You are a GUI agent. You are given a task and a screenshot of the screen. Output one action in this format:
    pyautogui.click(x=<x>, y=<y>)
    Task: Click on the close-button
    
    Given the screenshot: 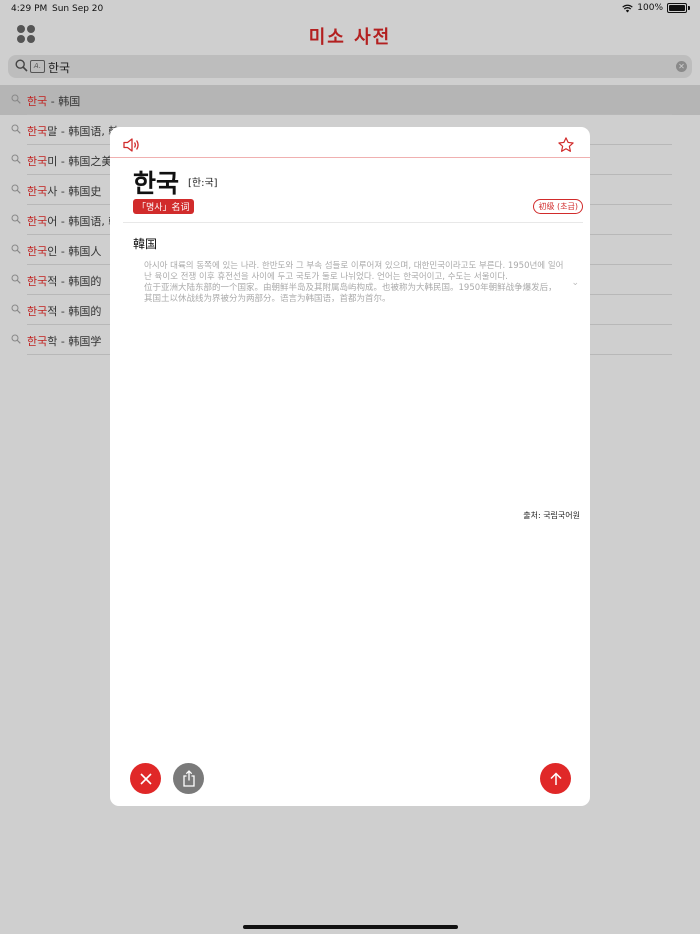 What is the action you would take?
    pyautogui.click(x=145, y=778)
    